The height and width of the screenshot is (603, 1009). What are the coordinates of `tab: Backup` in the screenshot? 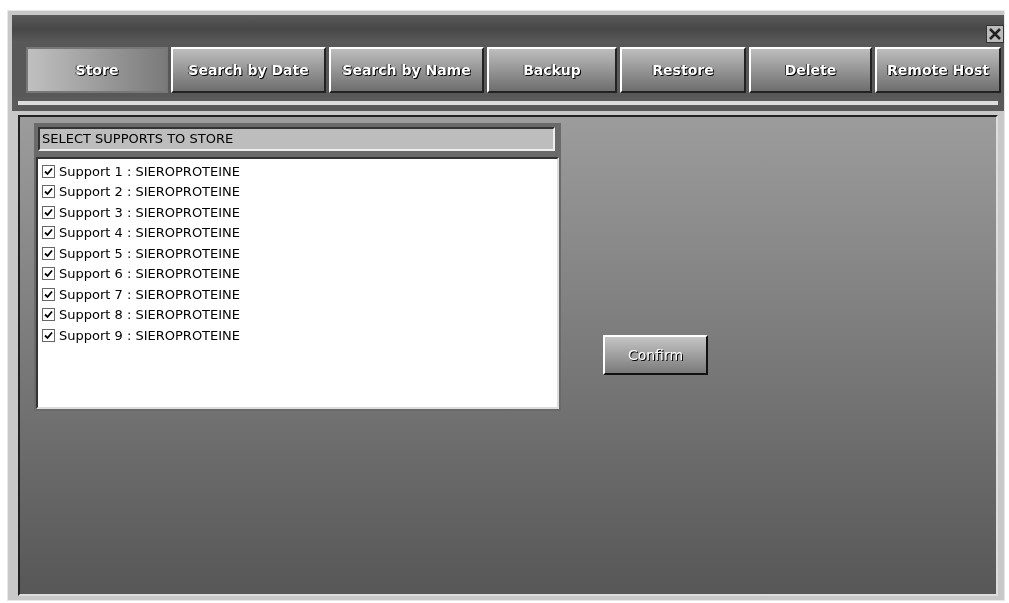 It's located at (552, 70).